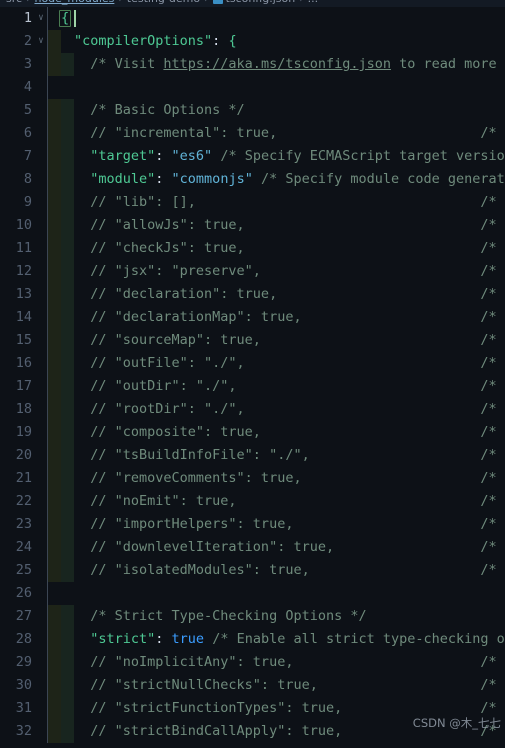 Image resolution: width=505 pixels, height=748 pixels. I want to click on breadcrumb-item-3: tsconfig.json, so click(261, 2).